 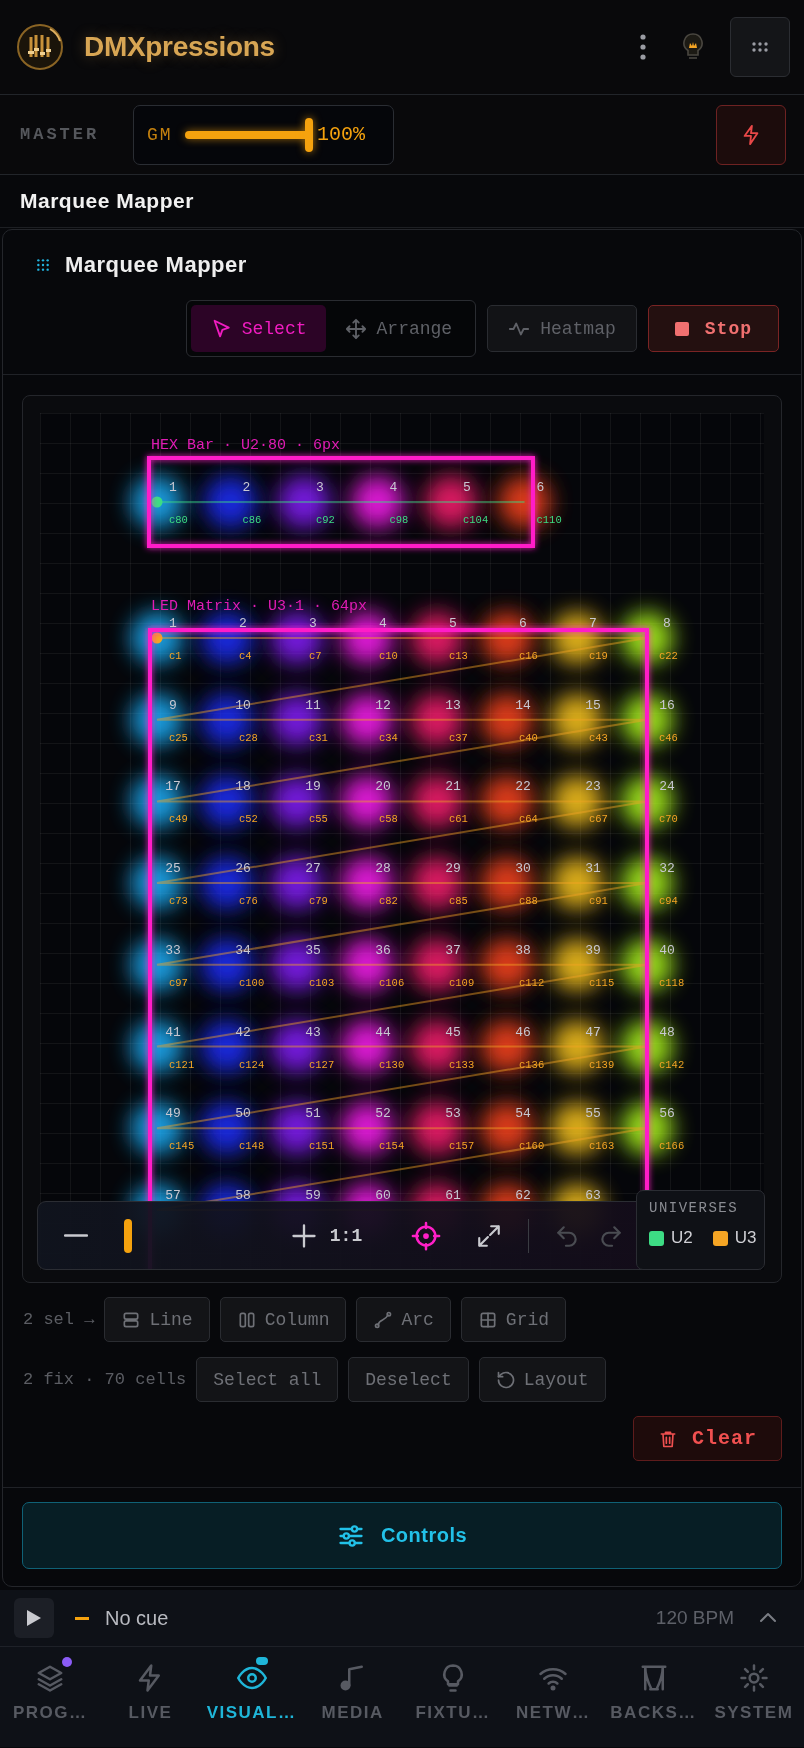 What do you see at coordinates (523, 869) in the screenshot?
I see `pixel-number: 30` at bounding box center [523, 869].